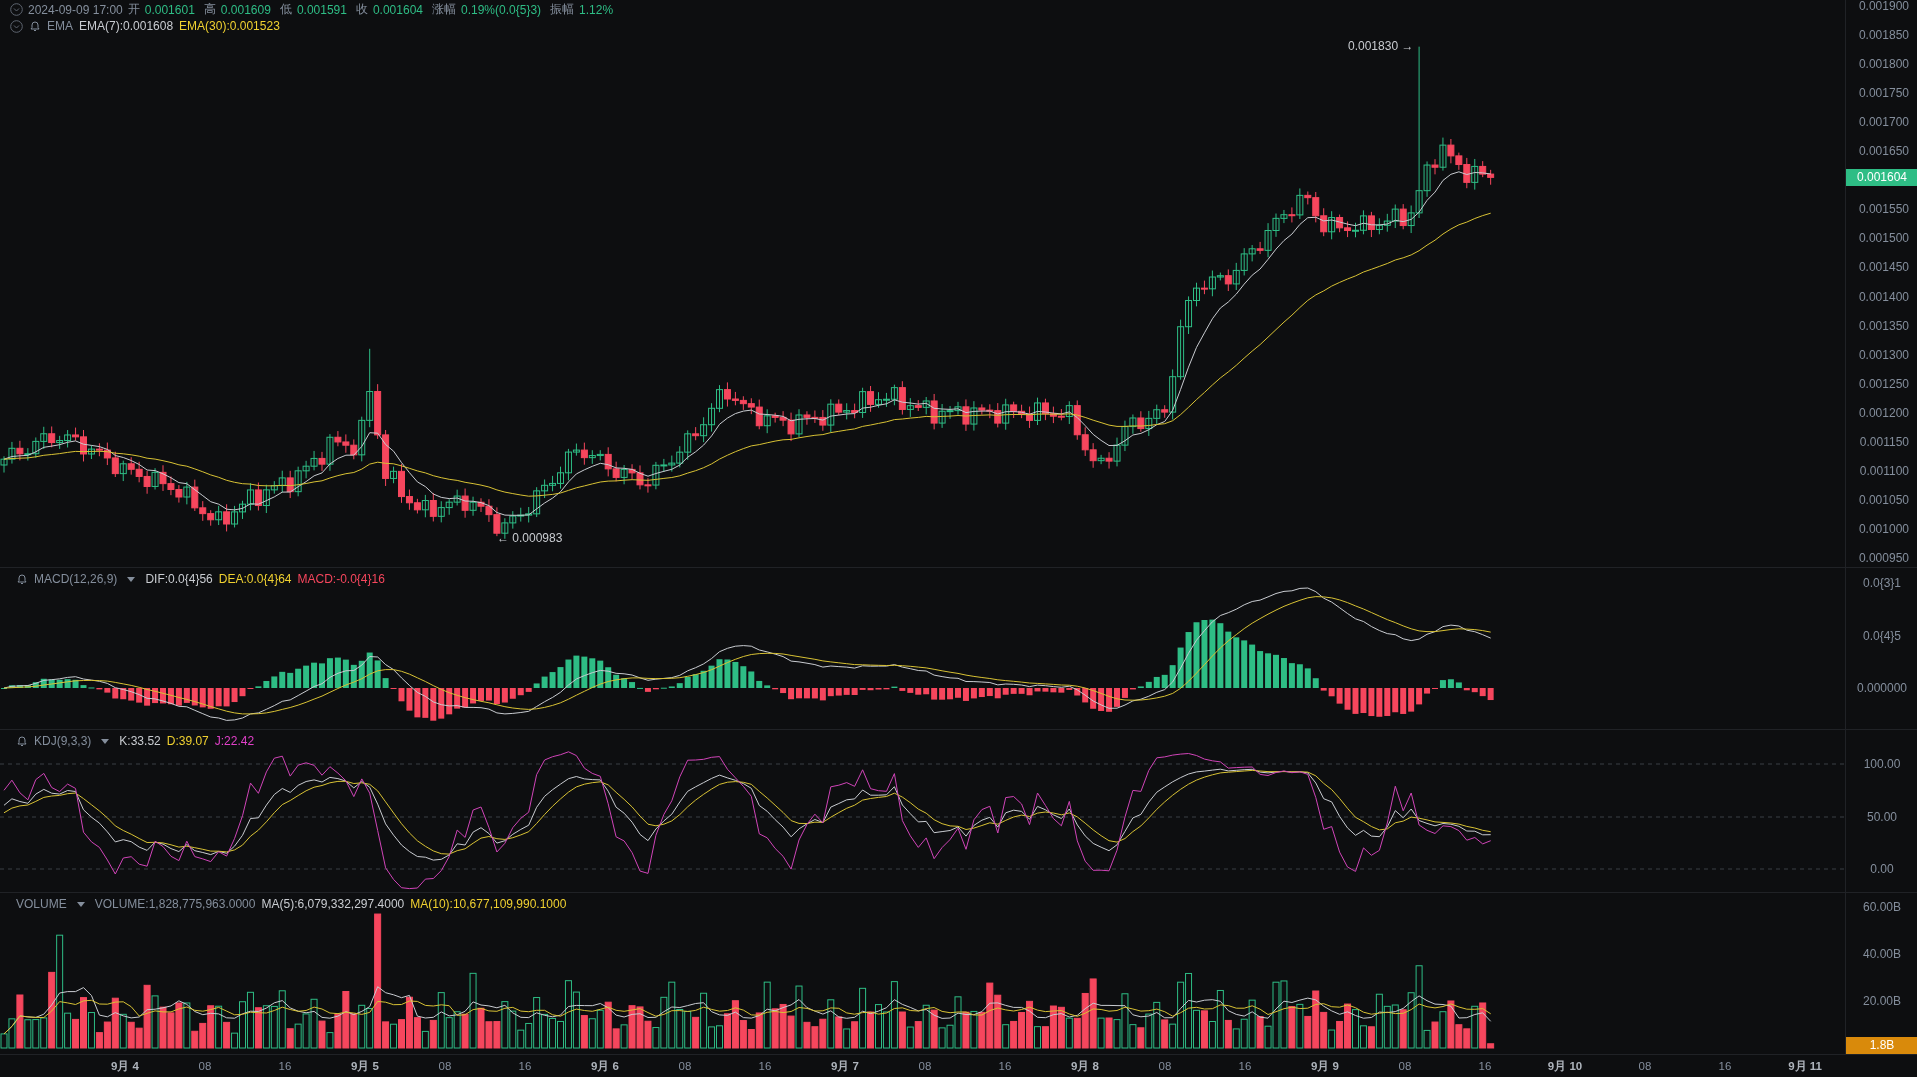 Image resolution: width=1917 pixels, height=1077 pixels. What do you see at coordinates (1883, 325) in the screenshot?
I see `price-axis-label: 0.001350` at bounding box center [1883, 325].